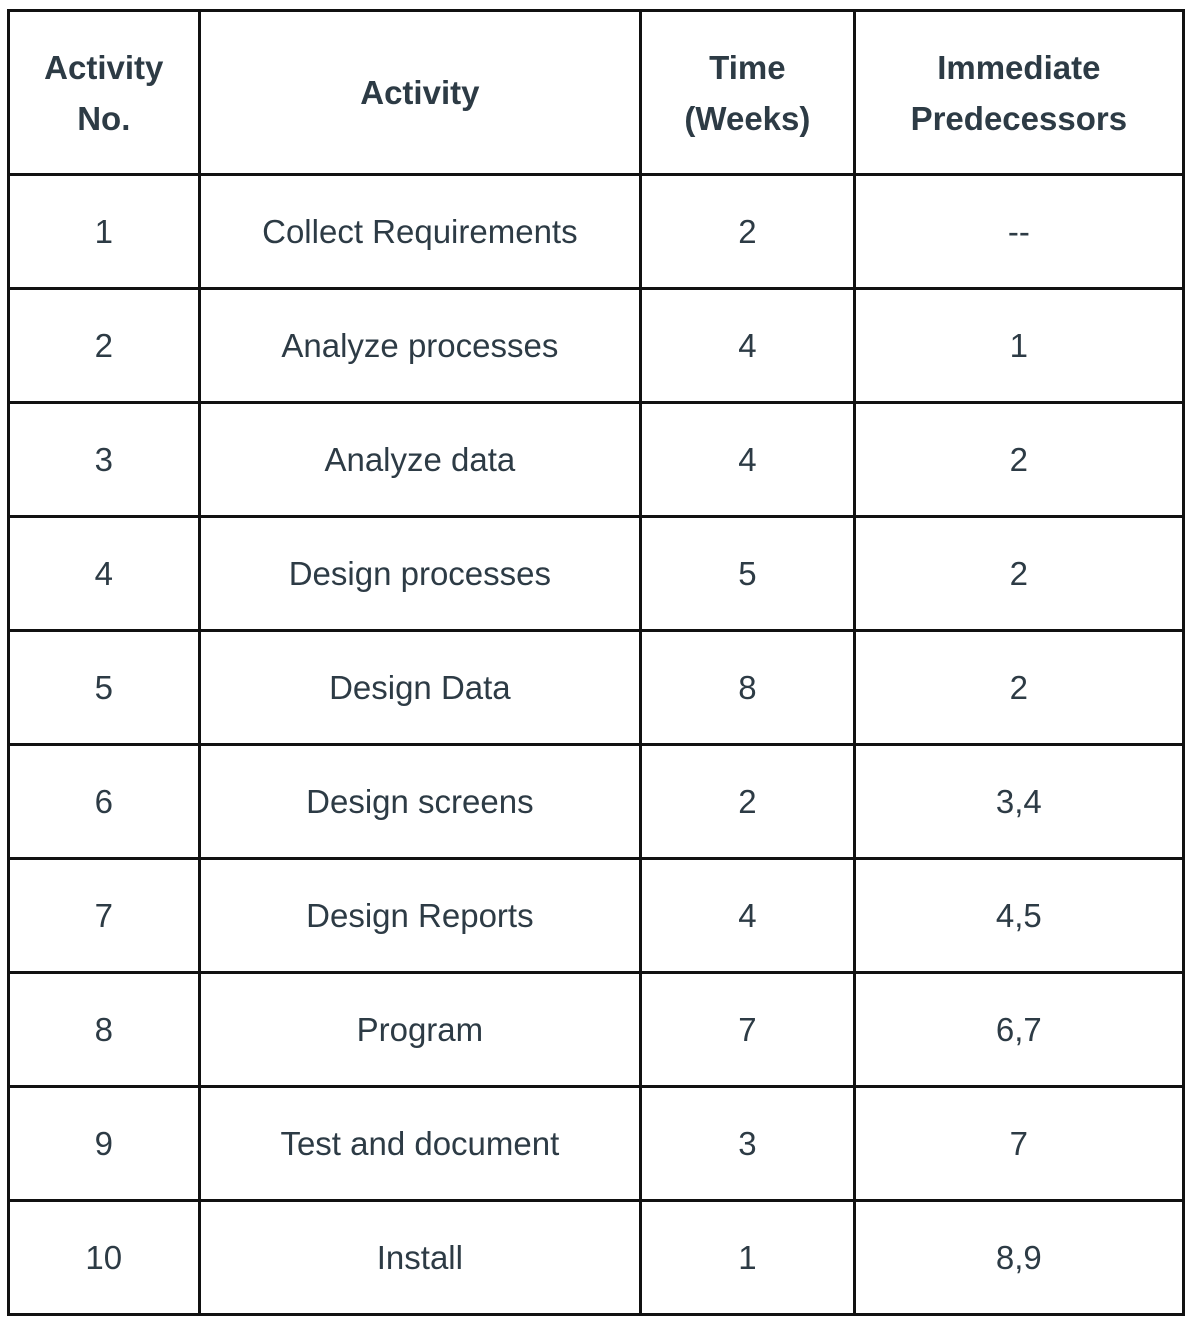 This screenshot has height=1319, width=1200. Describe the element at coordinates (420, 1029) in the screenshot. I see `activity-cell: Program` at that location.